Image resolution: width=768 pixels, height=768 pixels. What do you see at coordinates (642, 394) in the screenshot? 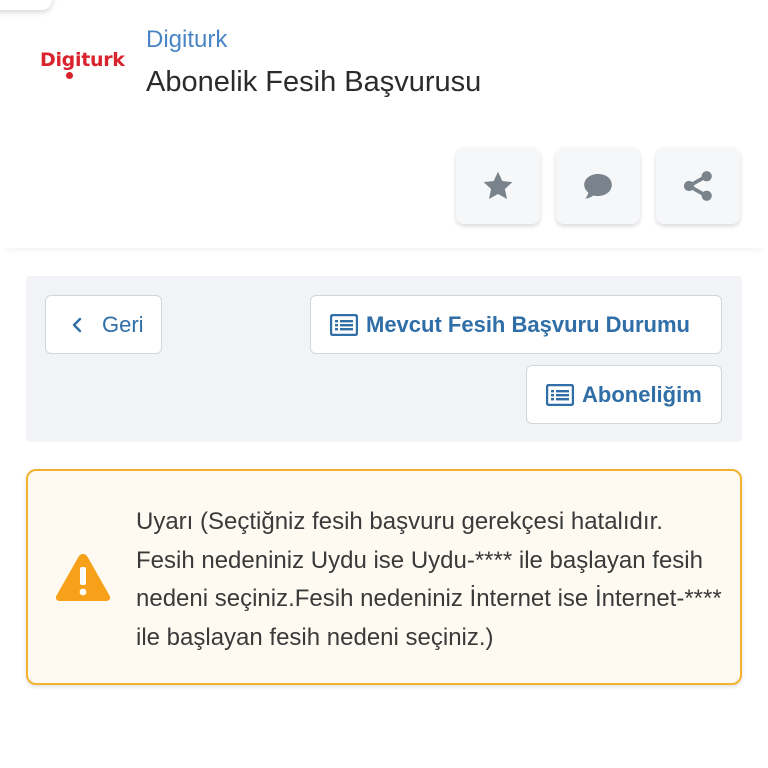
I see `my-subscription-label: Aboneliğim` at bounding box center [642, 394].